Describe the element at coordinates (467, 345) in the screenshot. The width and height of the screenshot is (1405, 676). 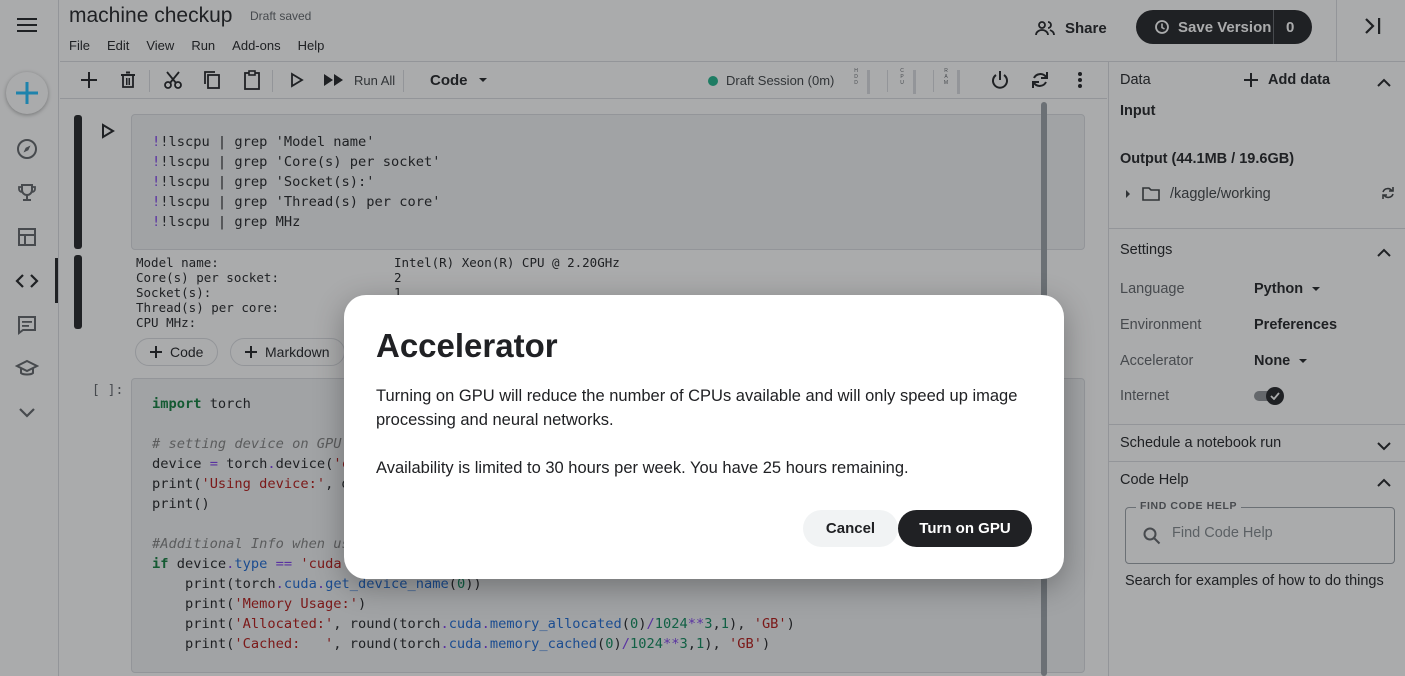
I see `dialog-title: Accelerator` at that location.